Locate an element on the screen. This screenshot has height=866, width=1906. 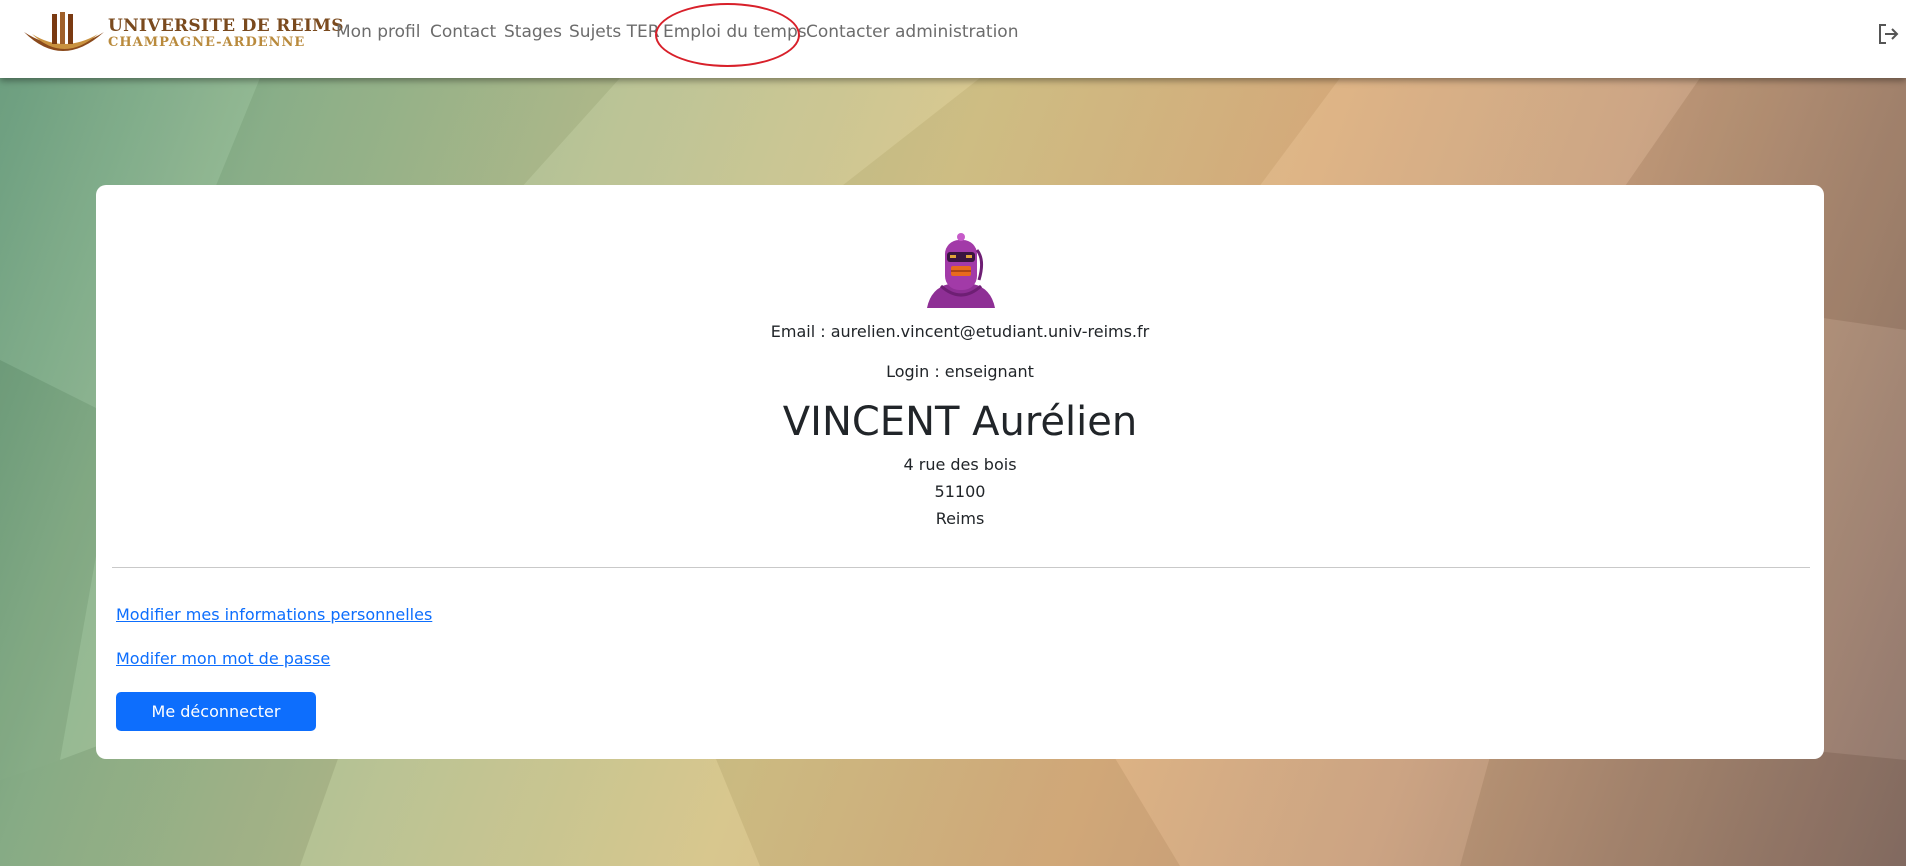
edit-info-link: Modifier mes informations personnelles is located at coordinates (274, 614).